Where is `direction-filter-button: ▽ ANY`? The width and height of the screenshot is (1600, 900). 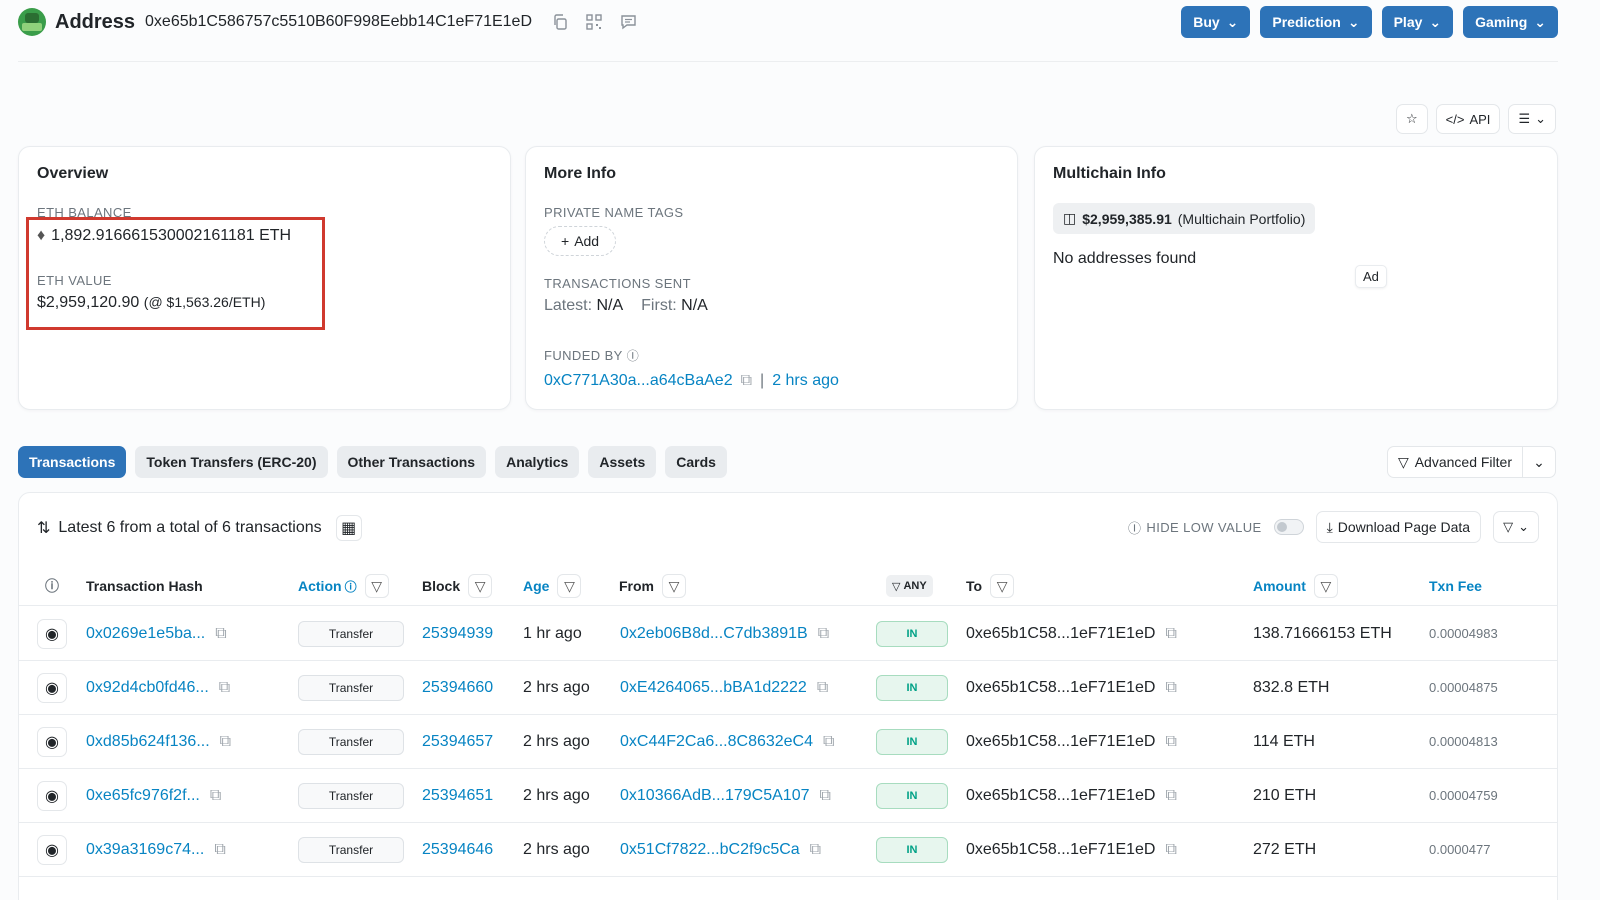 direction-filter-button: ▽ ANY is located at coordinates (909, 586).